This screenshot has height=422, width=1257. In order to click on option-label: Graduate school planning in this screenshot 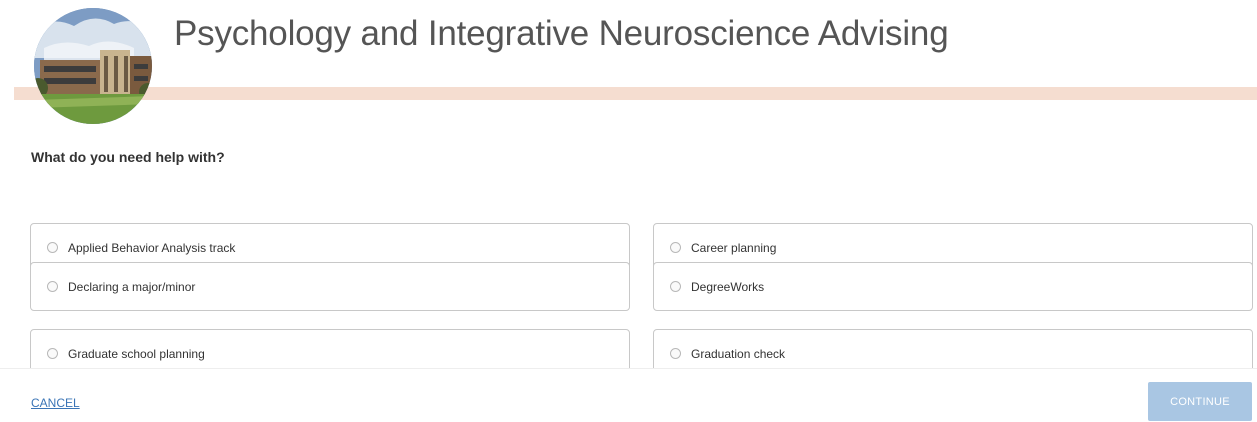, I will do `click(136, 353)`.